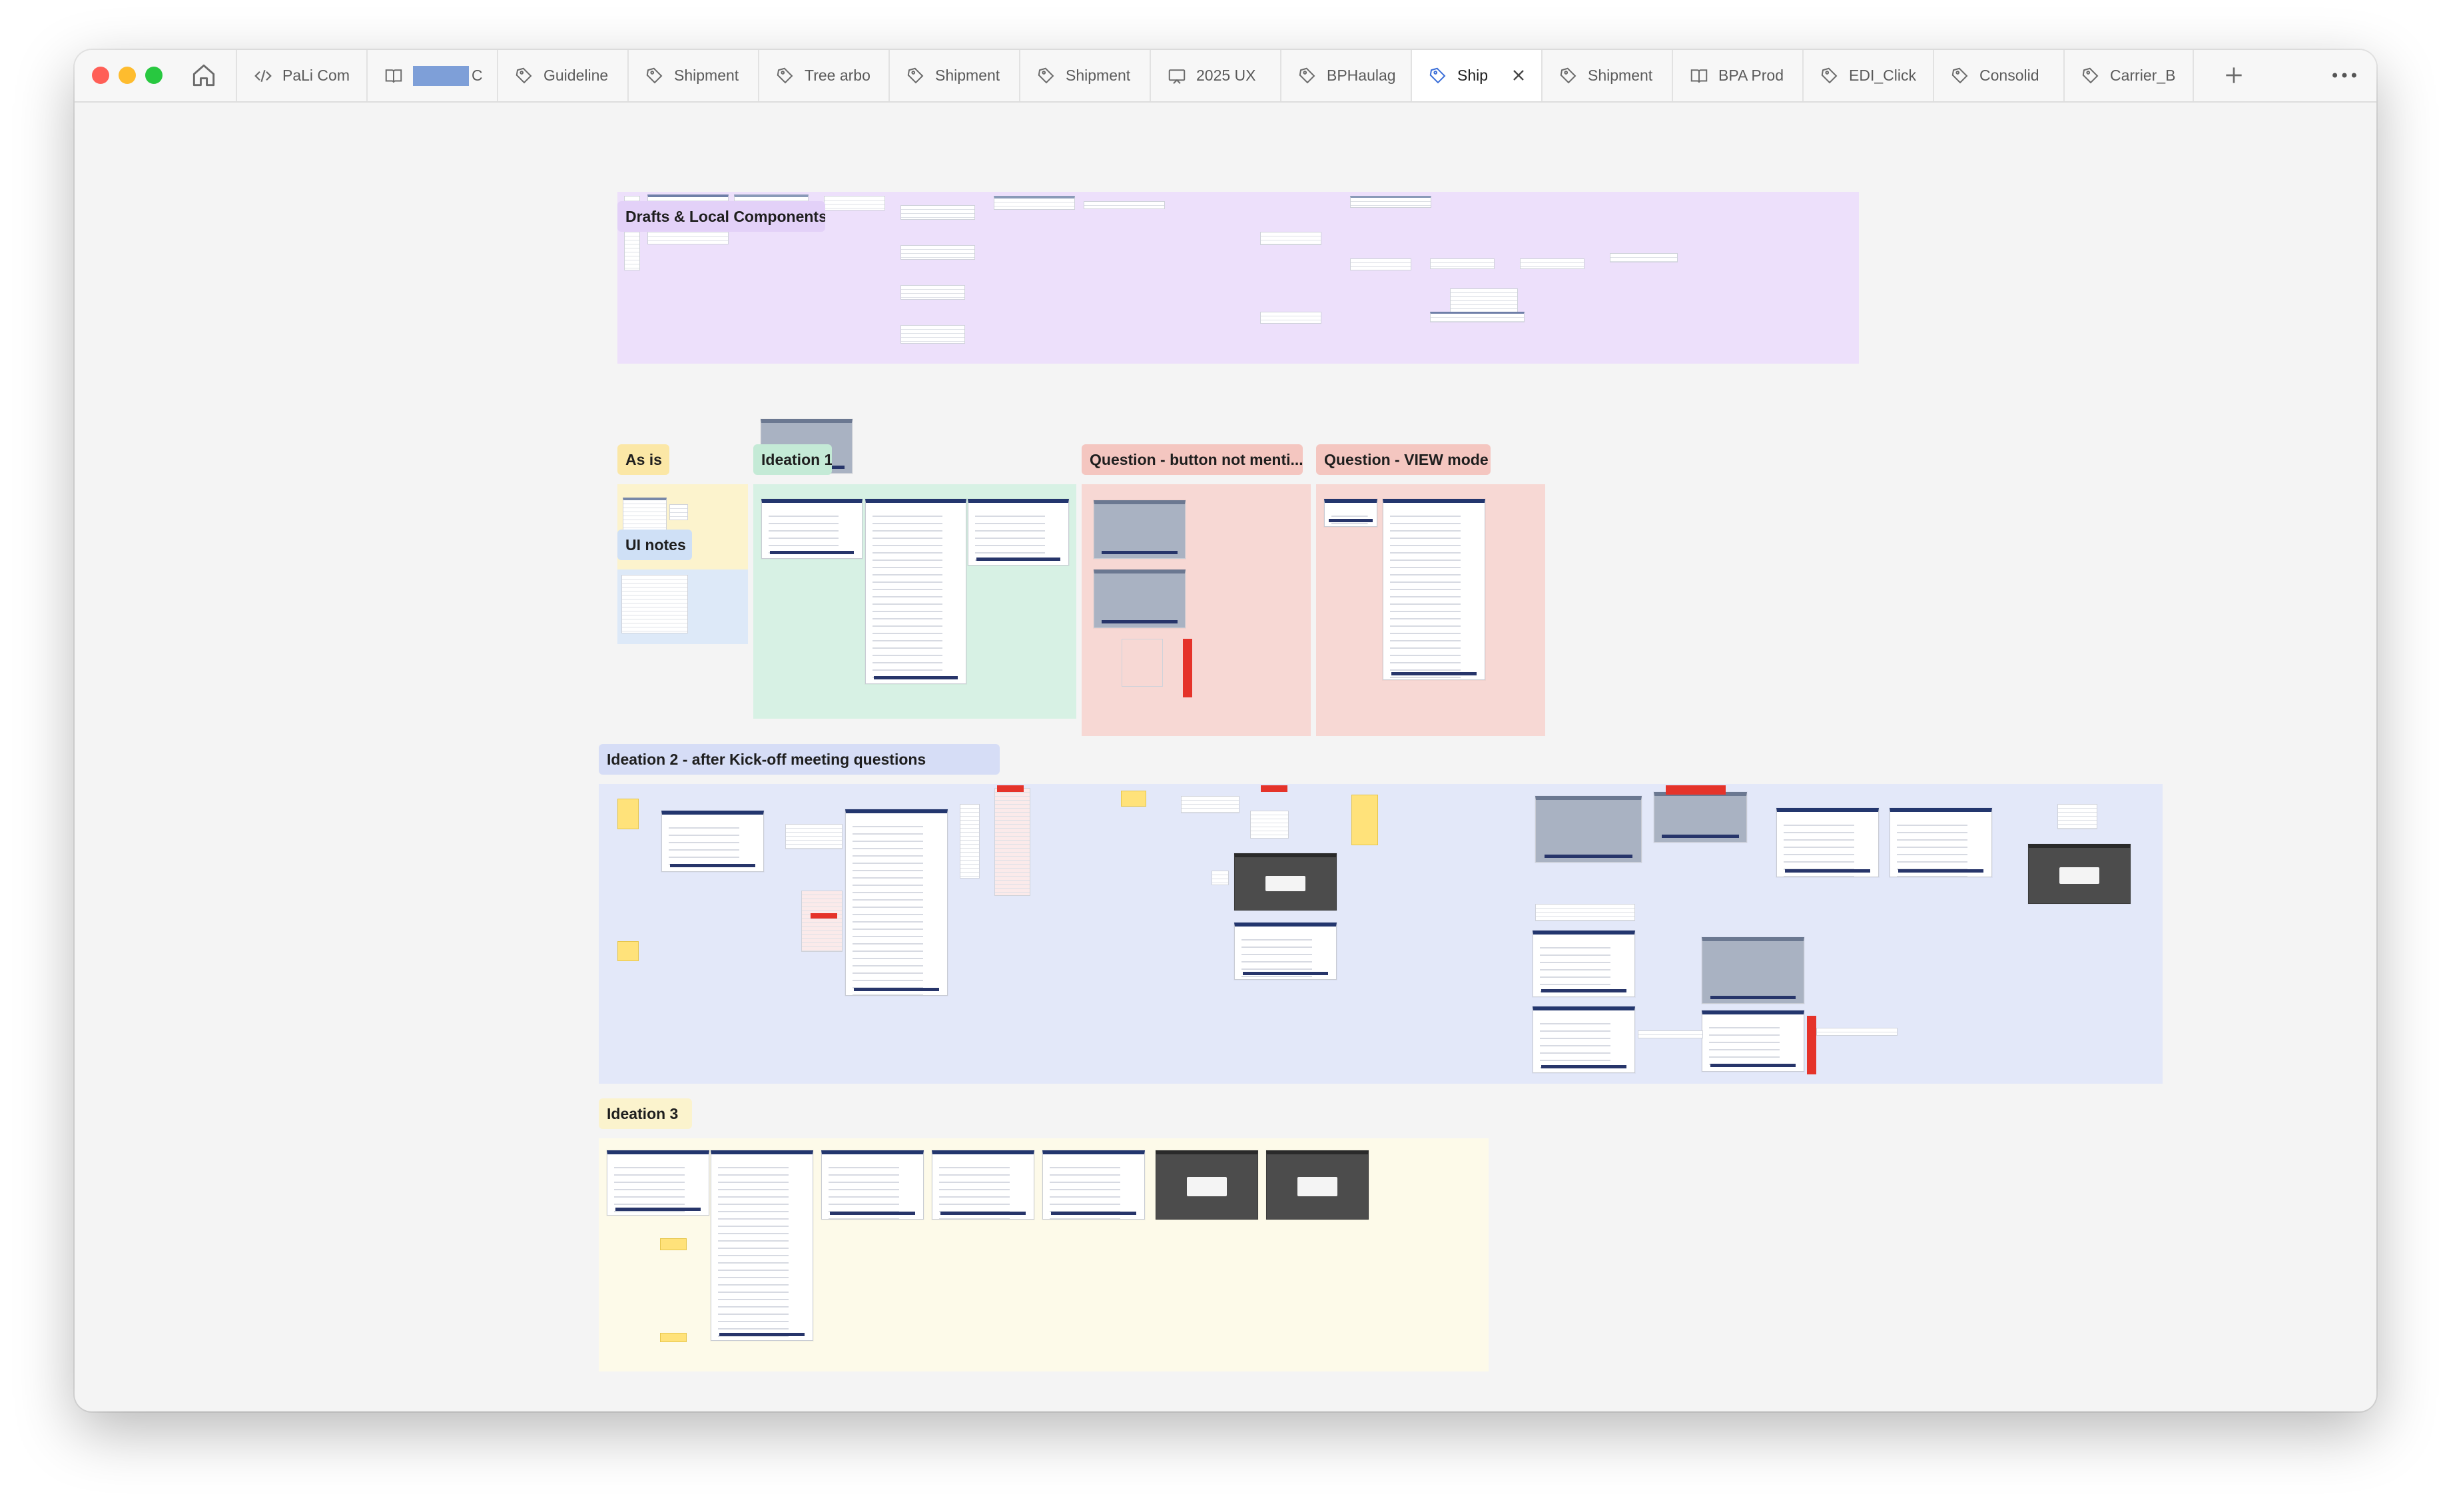 This screenshot has height=1512, width=2451. I want to click on tab-shipment-4: Shipment, so click(1606, 76).